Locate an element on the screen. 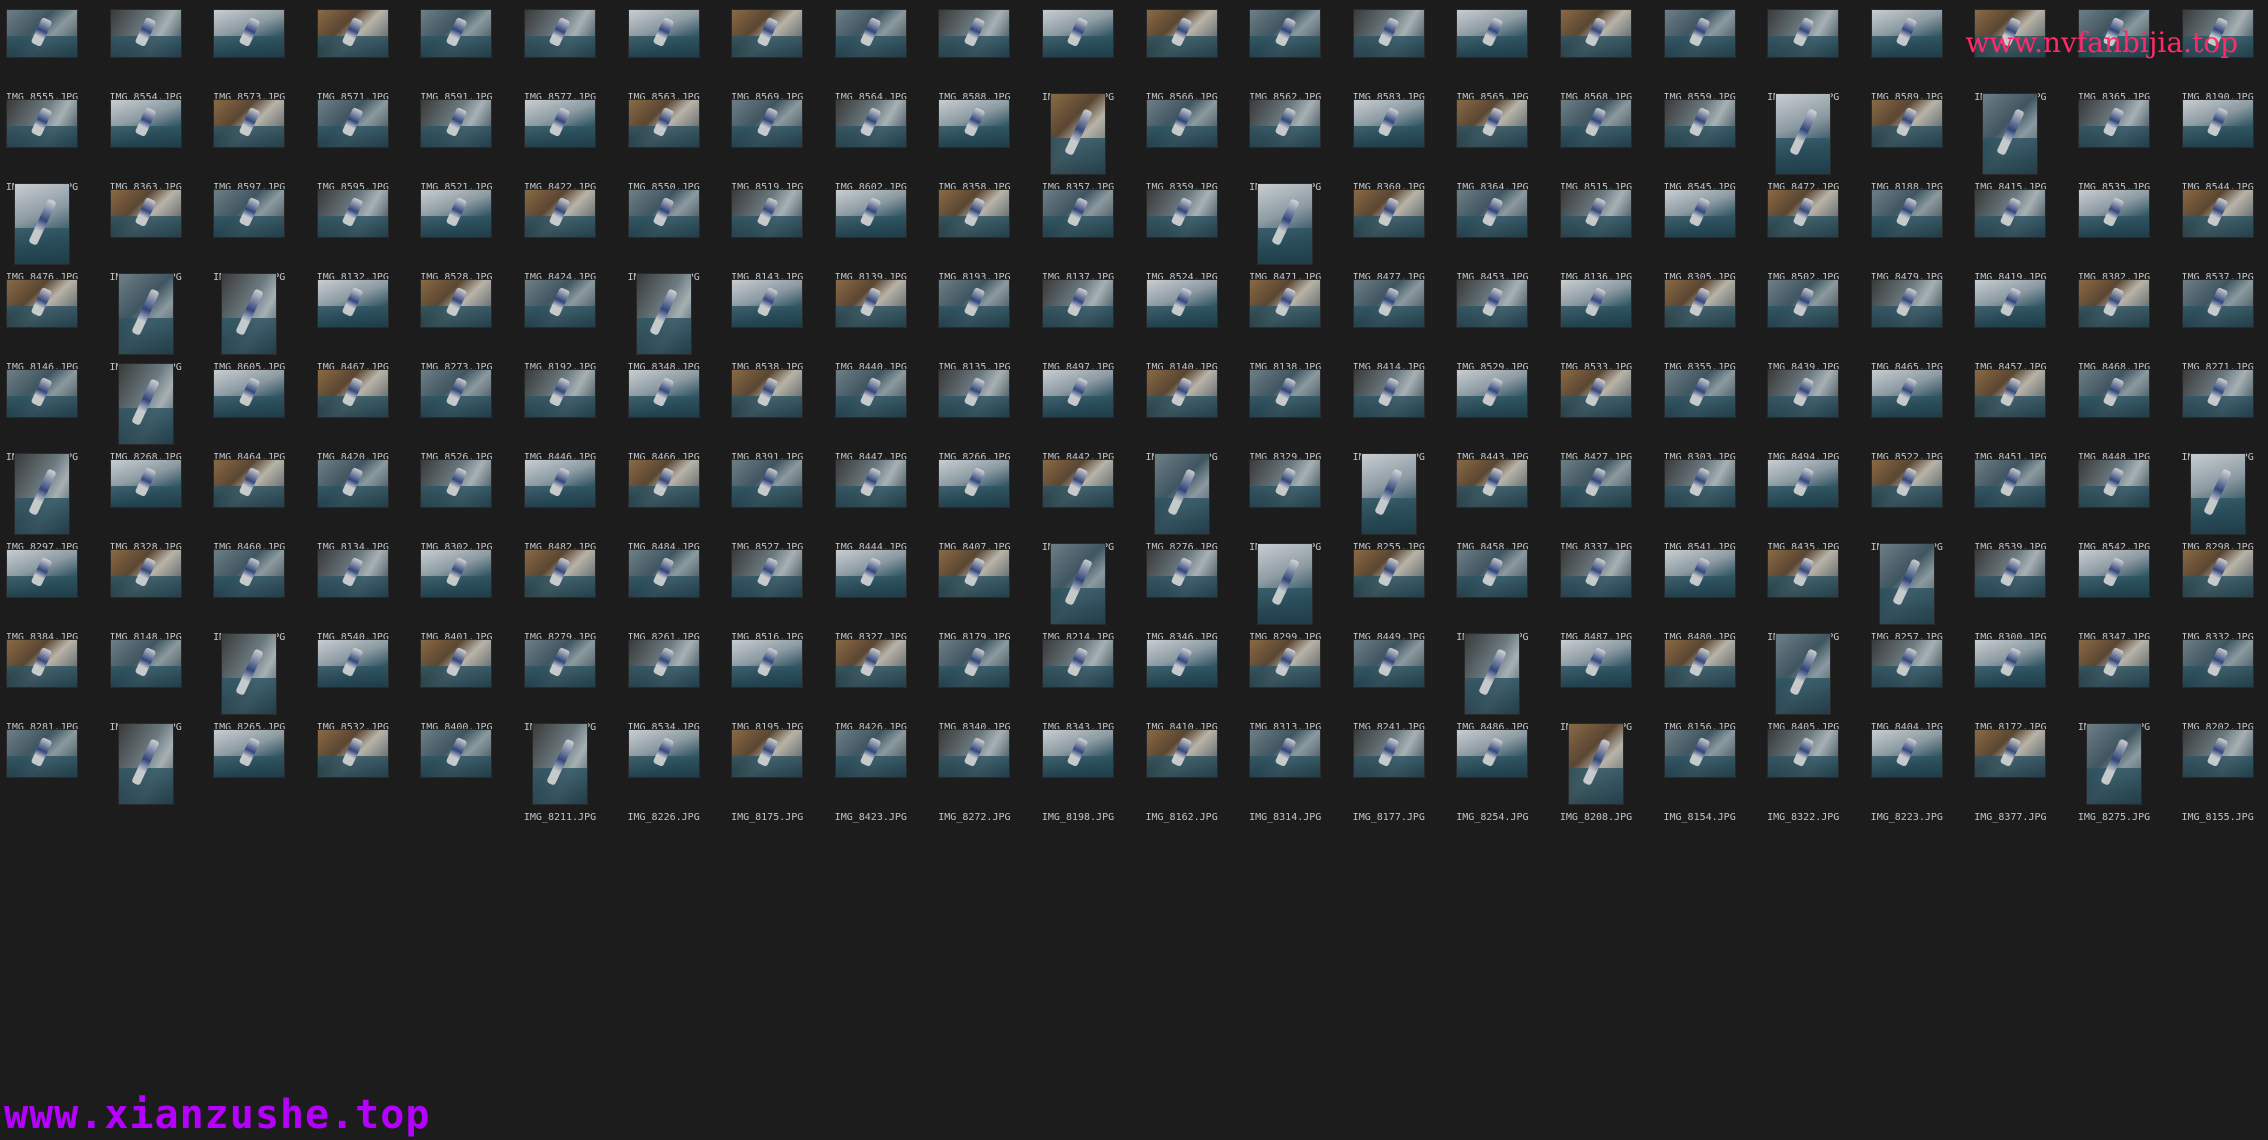  file-item: IMG_8377.JPG is located at coordinates (2010, 789).